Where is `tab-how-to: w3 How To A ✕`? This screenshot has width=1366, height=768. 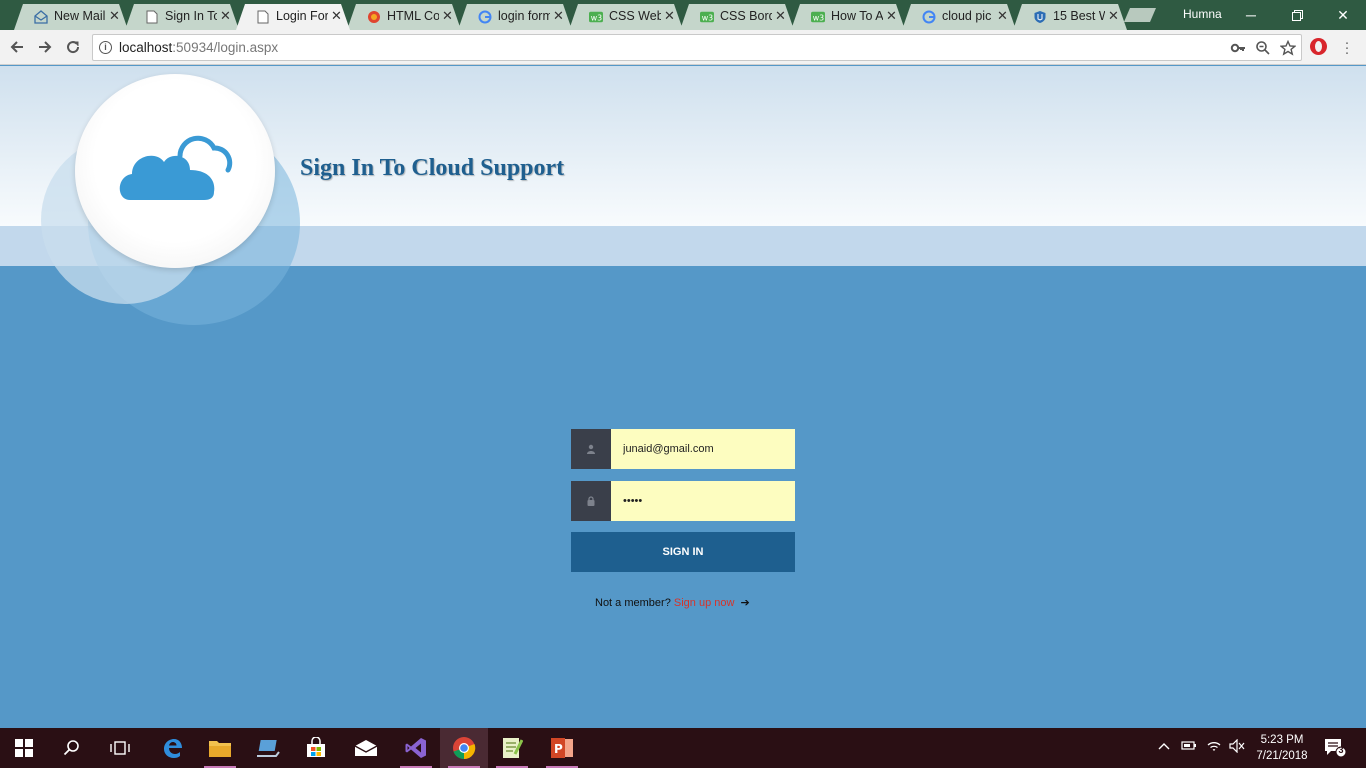
tab-how-to: w3 How To A ✕ is located at coordinates (848, 17).